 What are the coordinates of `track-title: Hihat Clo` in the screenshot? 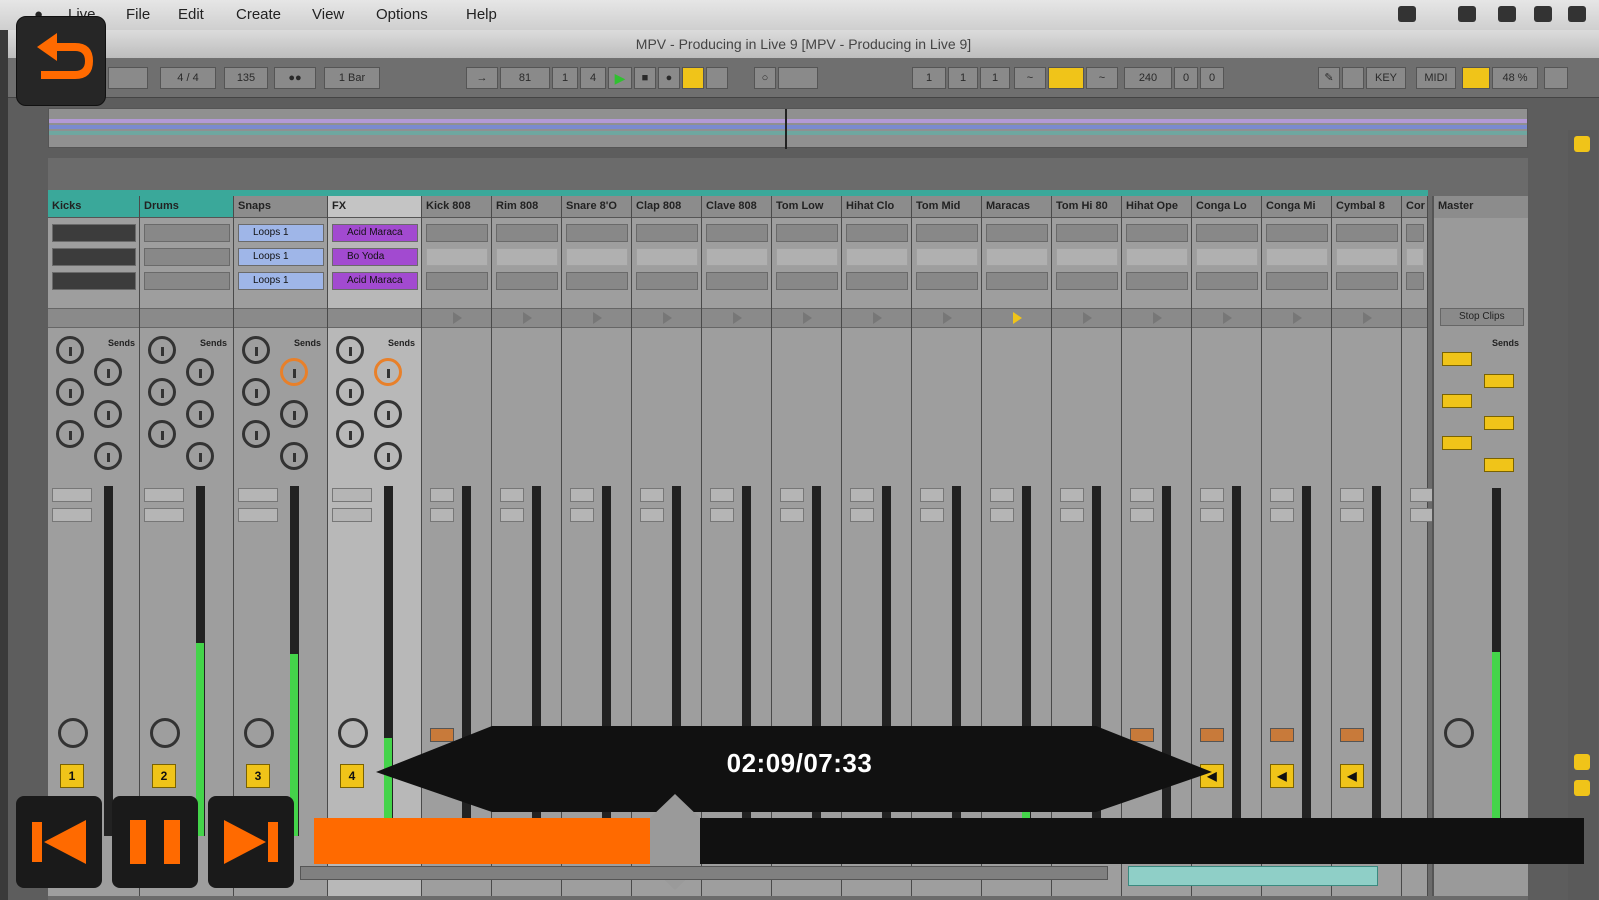 It's located at (876, 207).